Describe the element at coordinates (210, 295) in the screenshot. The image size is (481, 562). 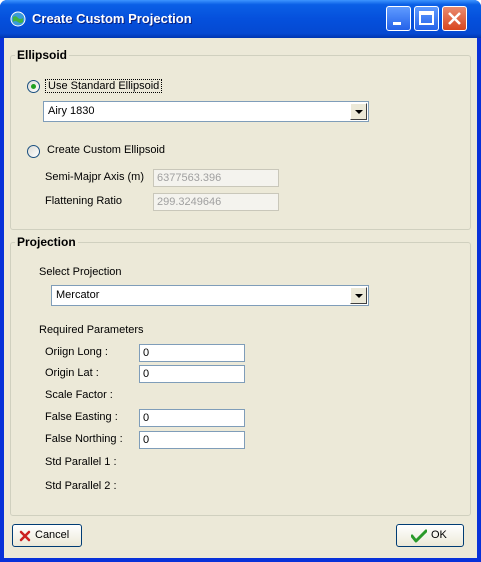
I see `projection-dropdown: Mercator` at that location.